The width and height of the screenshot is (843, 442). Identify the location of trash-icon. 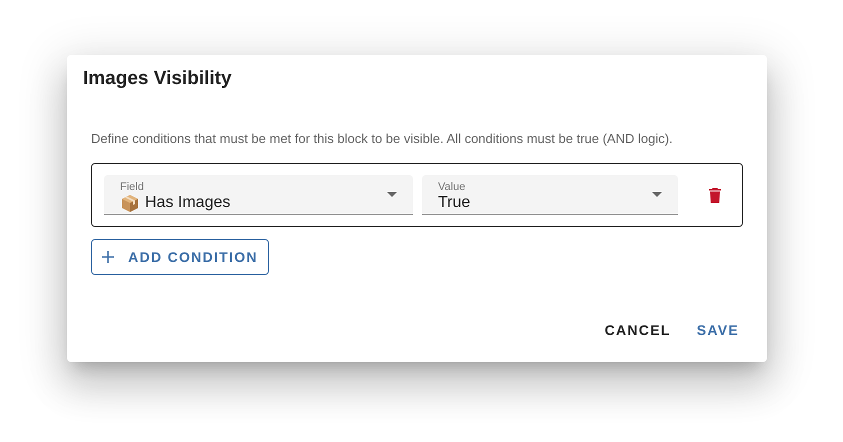
(715, 195).